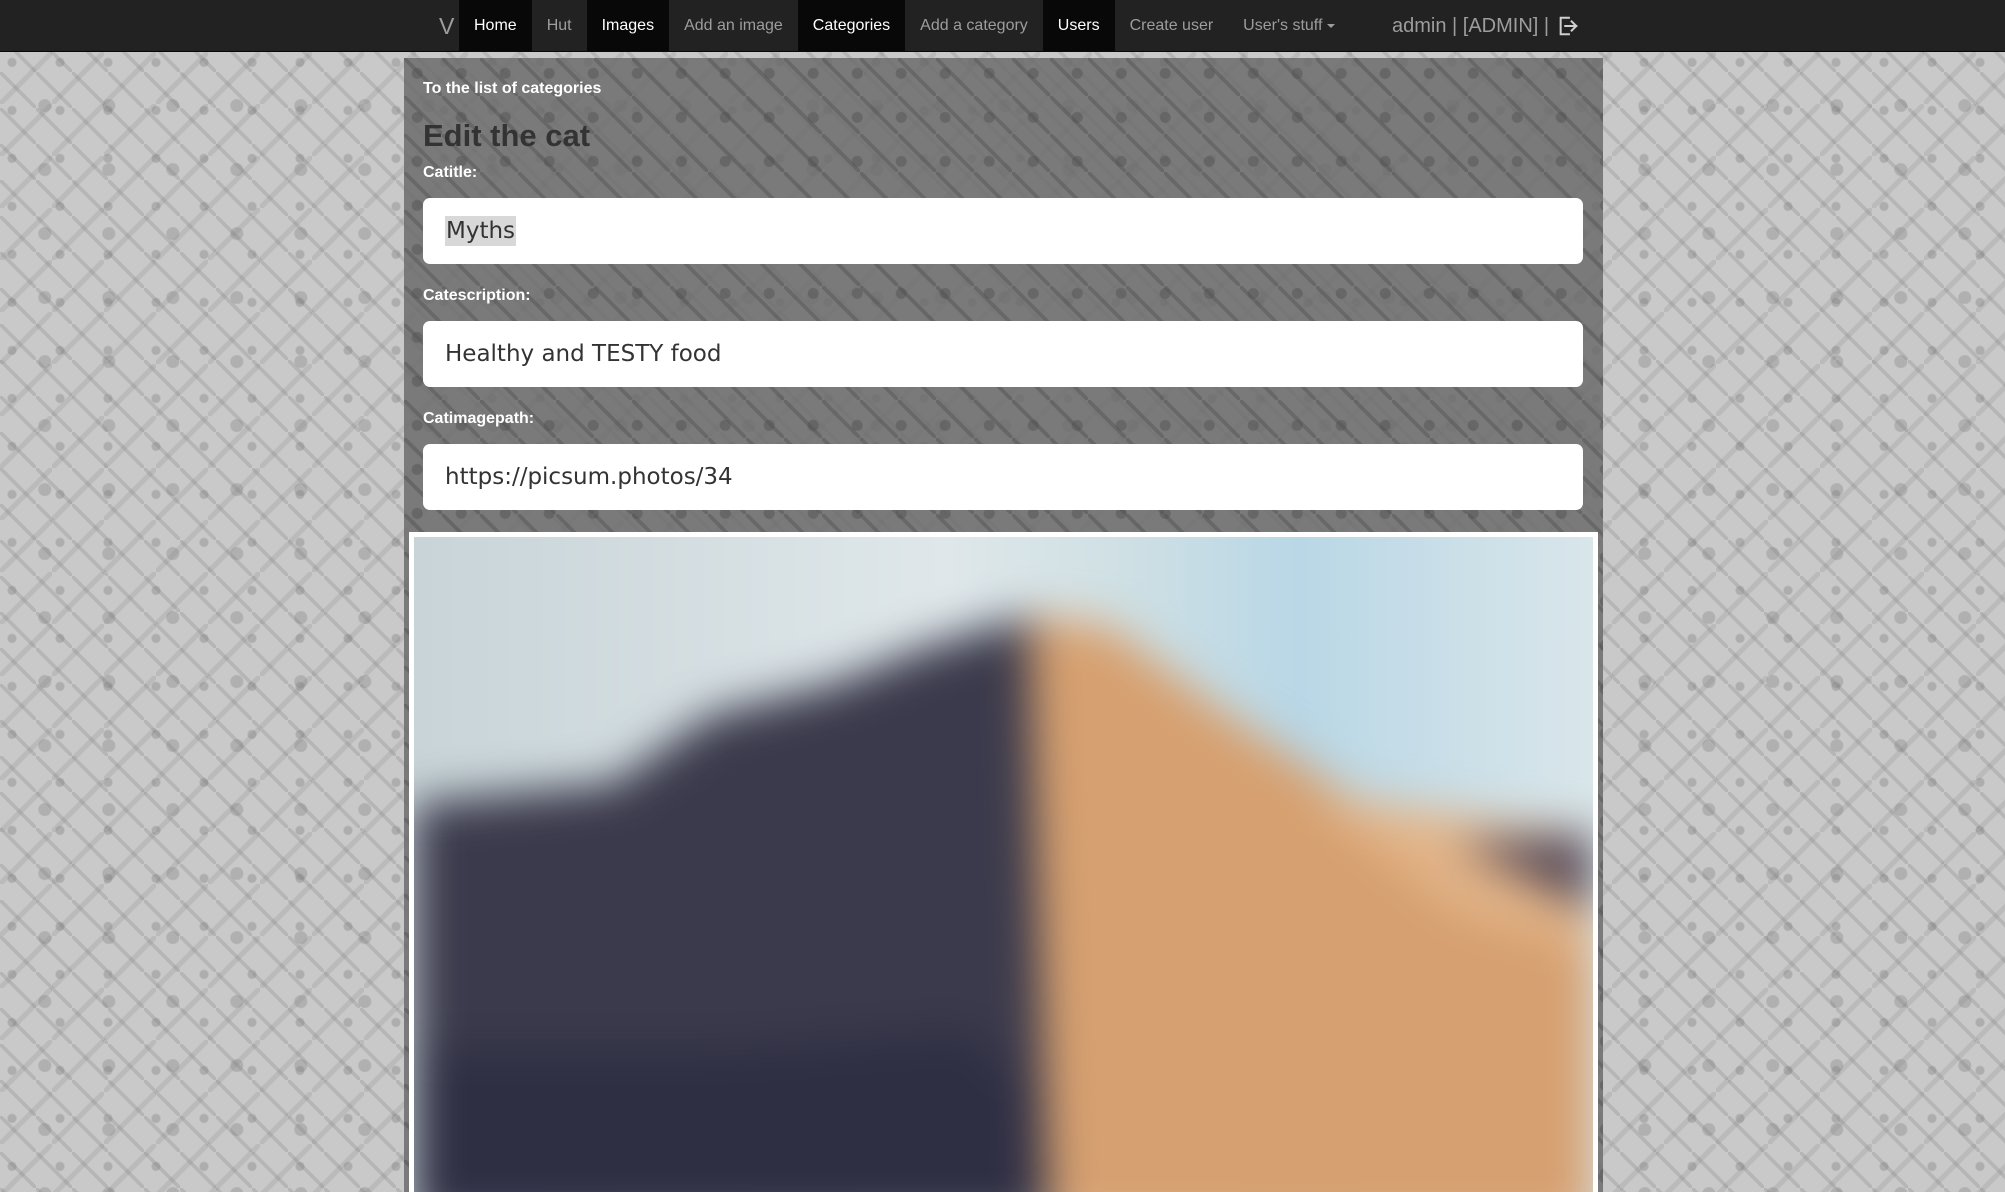  Describe the element at coordinates (512, 89) in the screenshot. I see `back-to-categories-link: To the list of categories` at that location.